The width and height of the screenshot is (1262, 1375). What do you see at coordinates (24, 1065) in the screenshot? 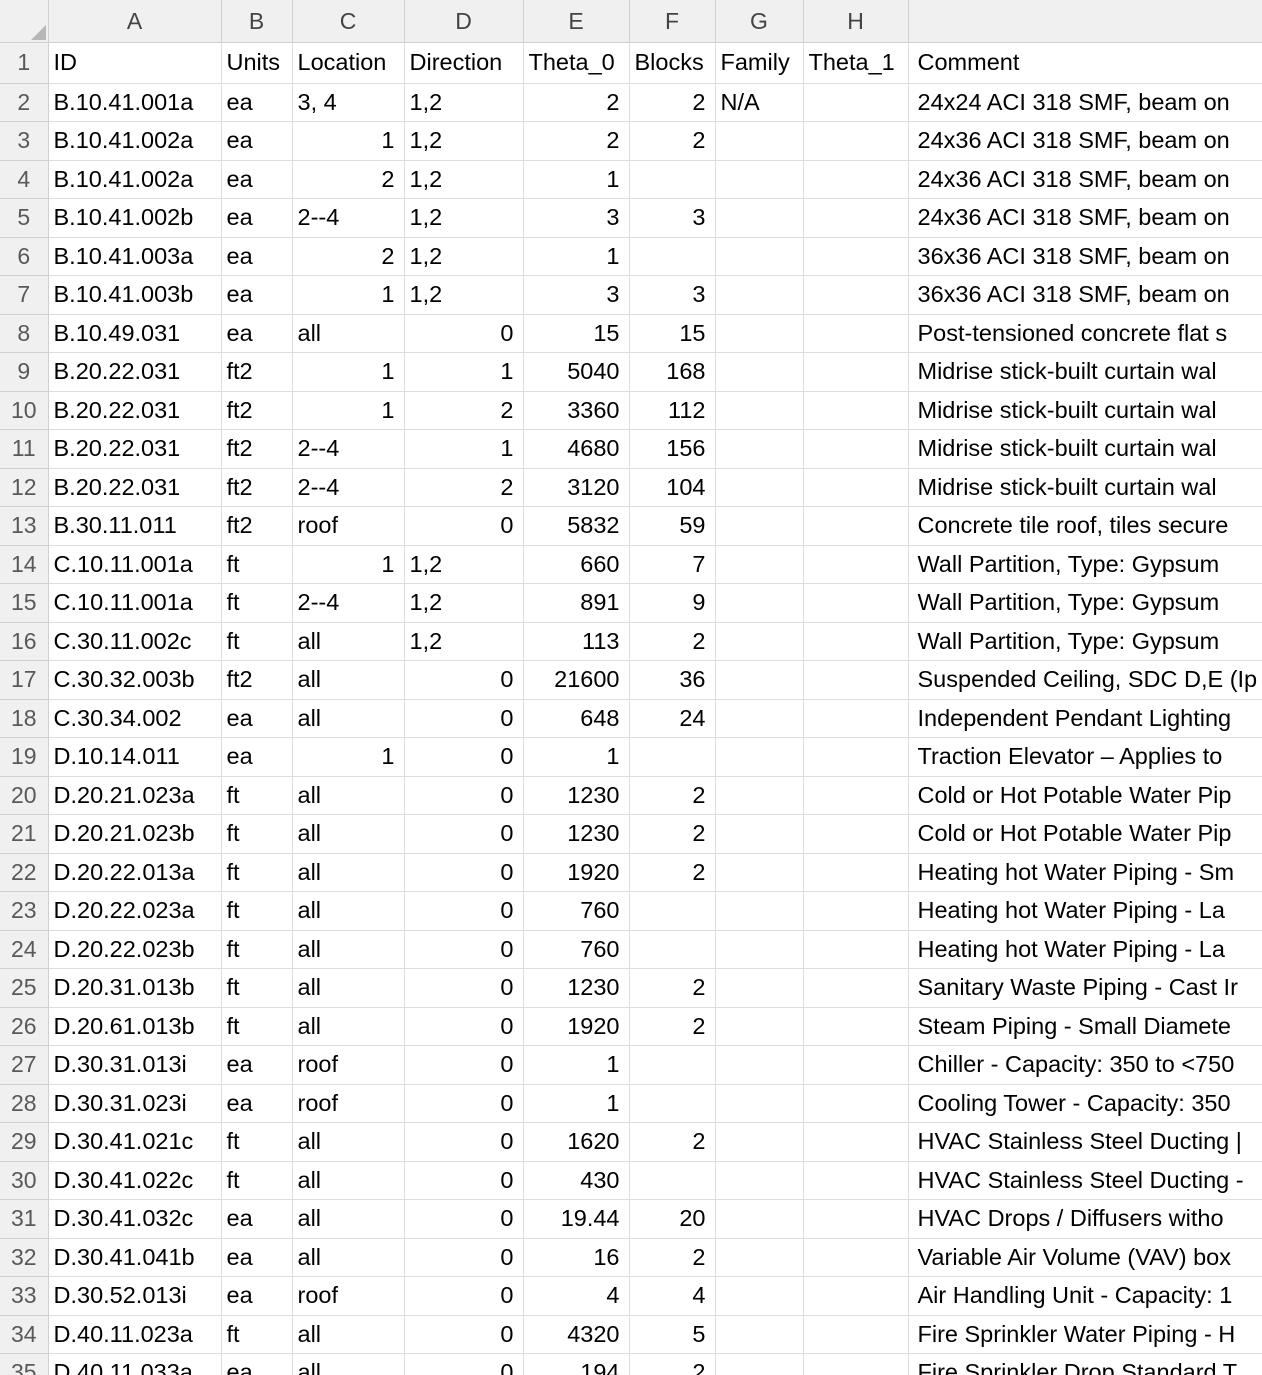
I see `row-header-27: 27` at bounding box center [24, 1065].